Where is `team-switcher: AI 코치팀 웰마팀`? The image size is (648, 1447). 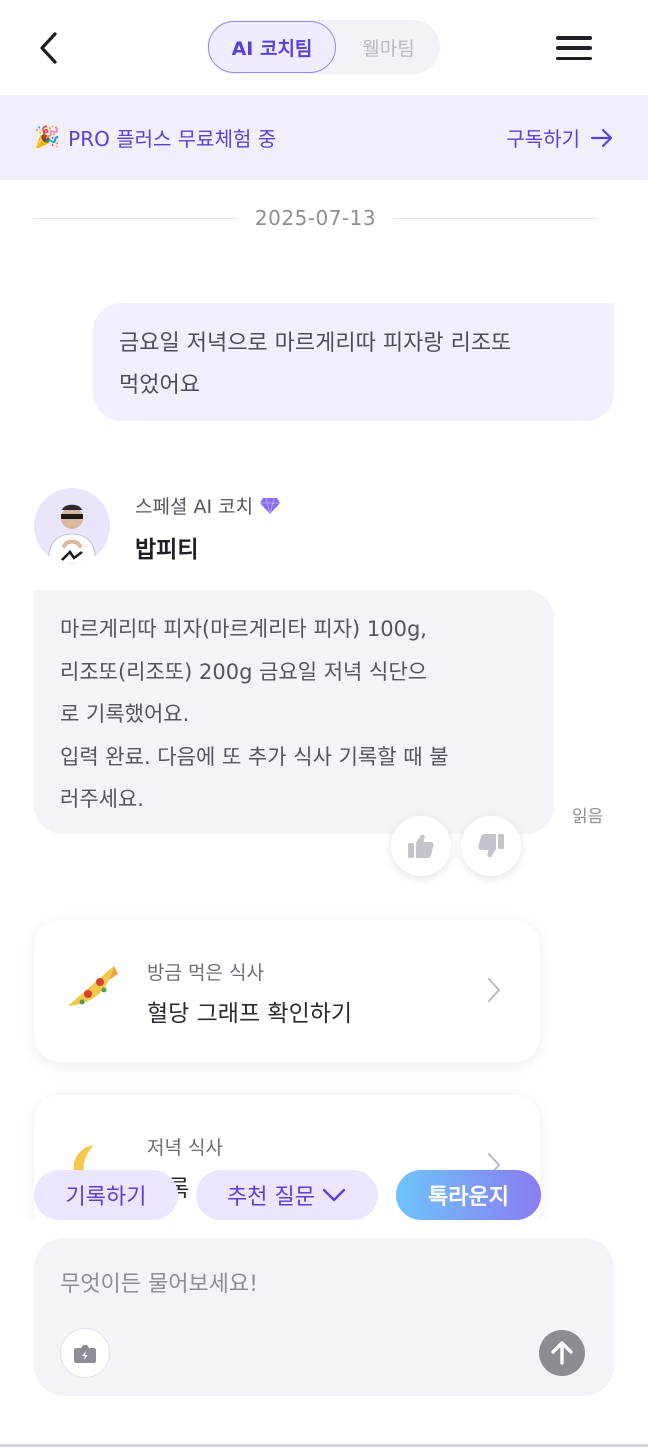 team-switcher: AI 코치팀 웰마팀 is located at coordinates (323, 47).